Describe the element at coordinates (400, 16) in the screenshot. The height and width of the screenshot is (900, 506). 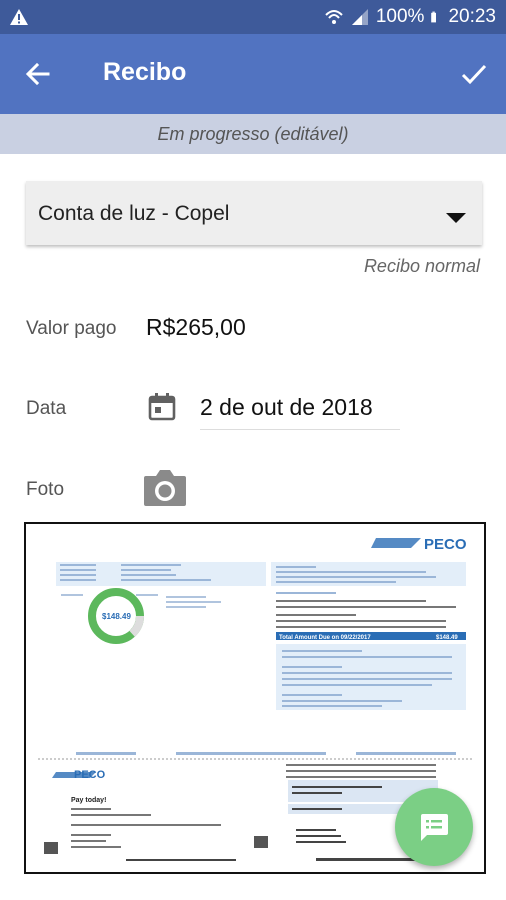
I see `battery-level: 100%` at that location.